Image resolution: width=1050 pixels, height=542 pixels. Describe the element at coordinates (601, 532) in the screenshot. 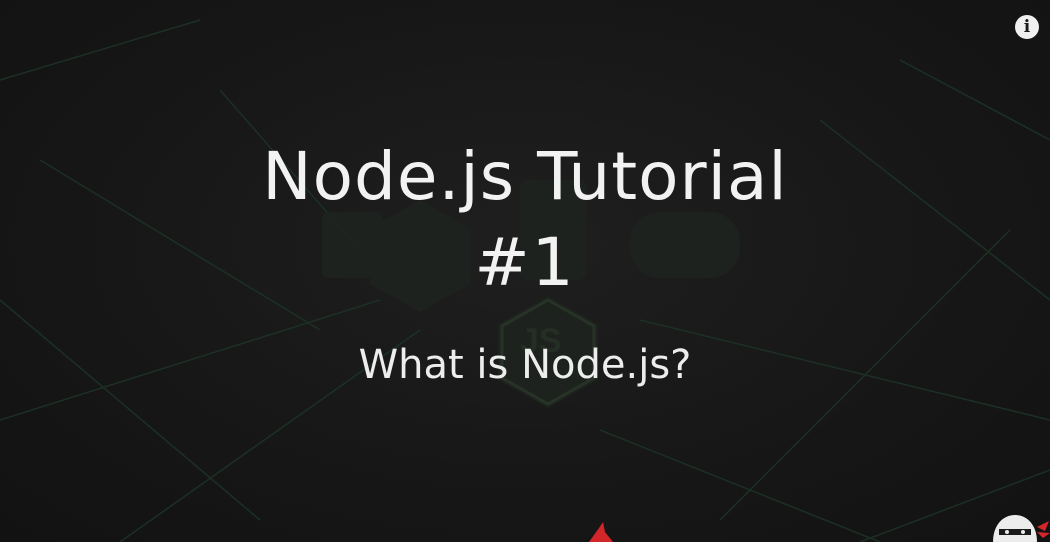

I see `red-flame-icon` at that location.